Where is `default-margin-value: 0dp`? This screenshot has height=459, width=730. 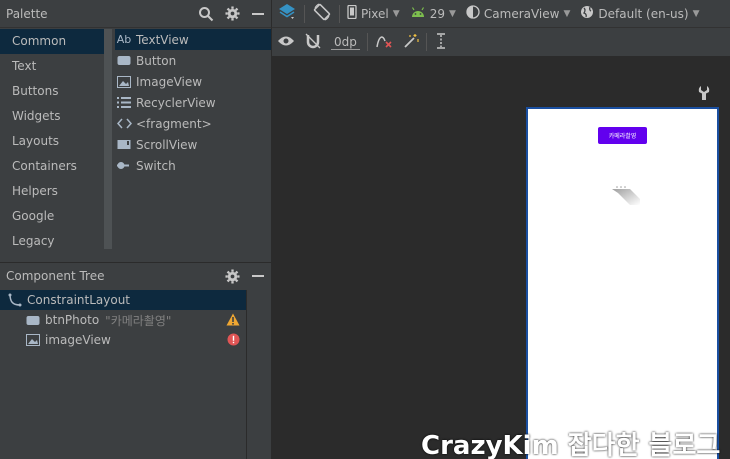
default-margin-value: 0dp is located at coordinates (345, 42).